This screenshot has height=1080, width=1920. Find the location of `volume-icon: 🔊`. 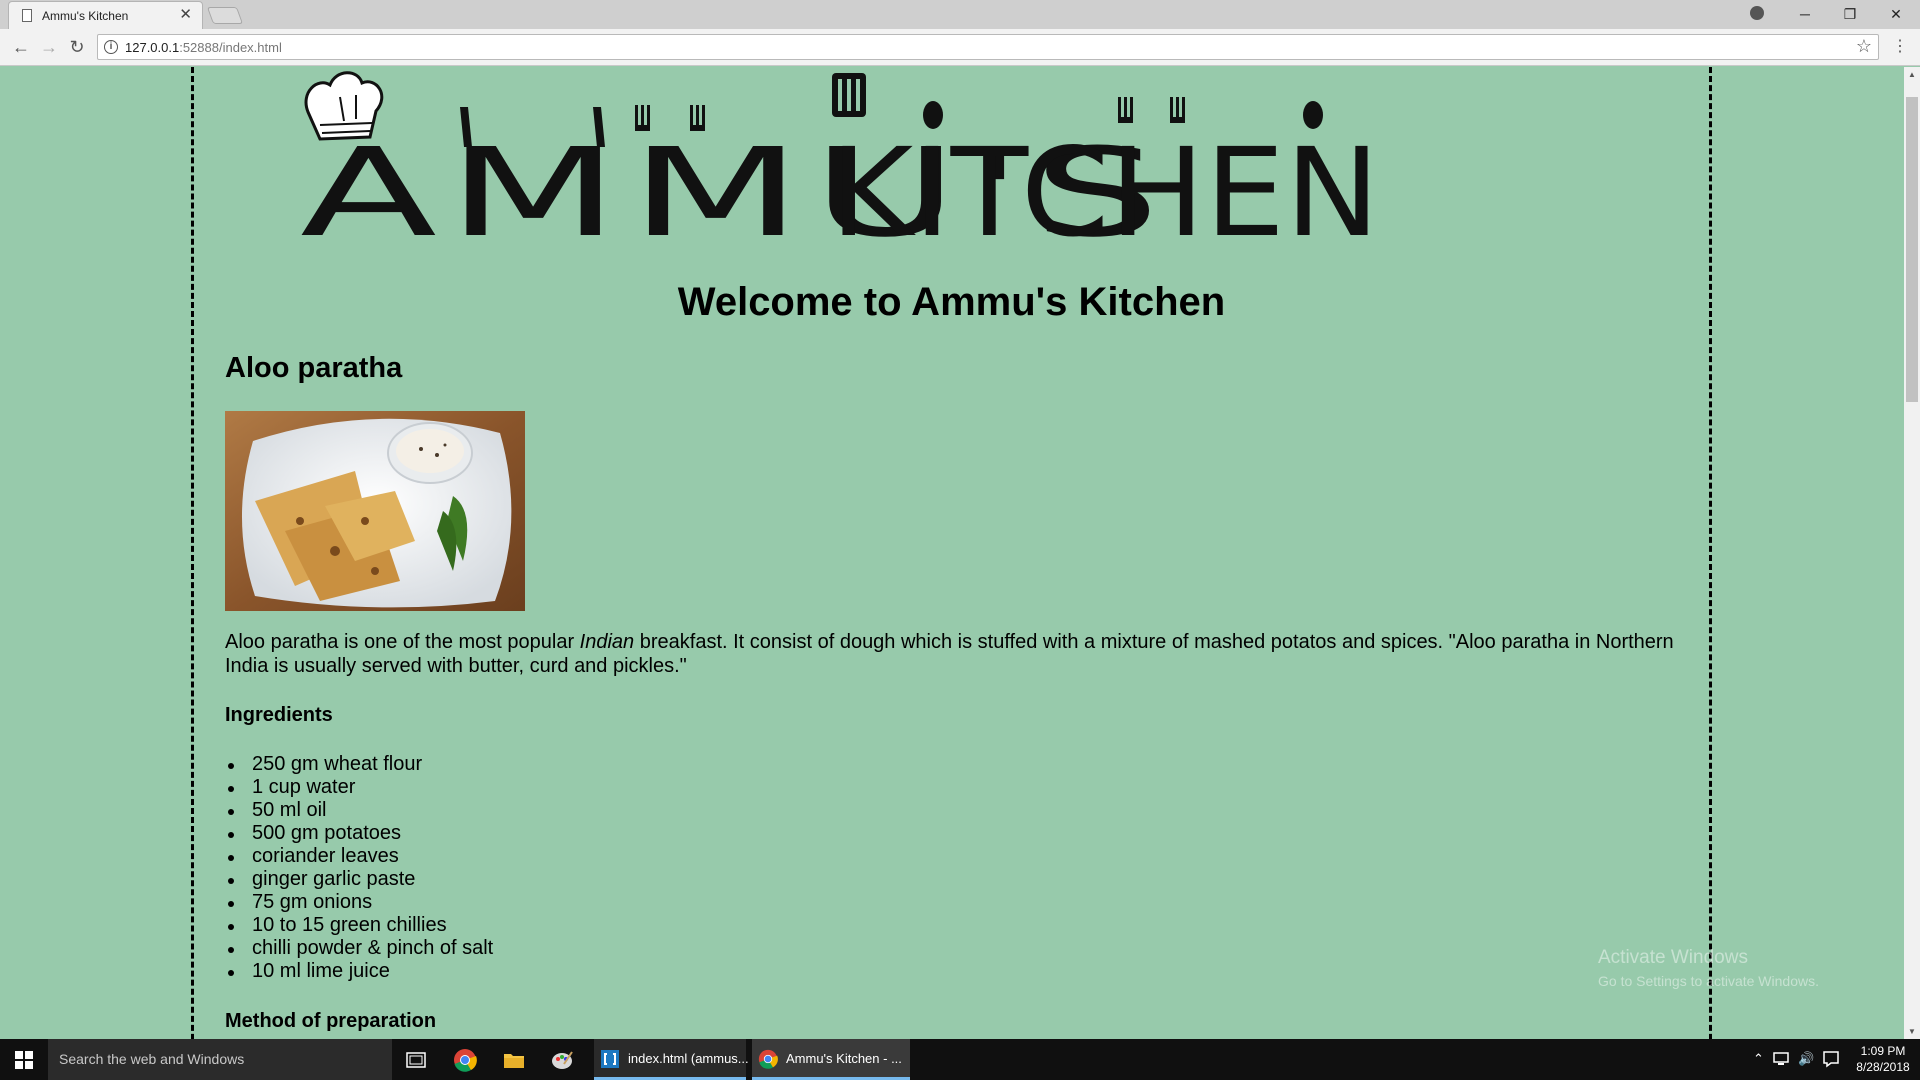

volume-icon: 🔊 is located at coordinates (1806, 1059).